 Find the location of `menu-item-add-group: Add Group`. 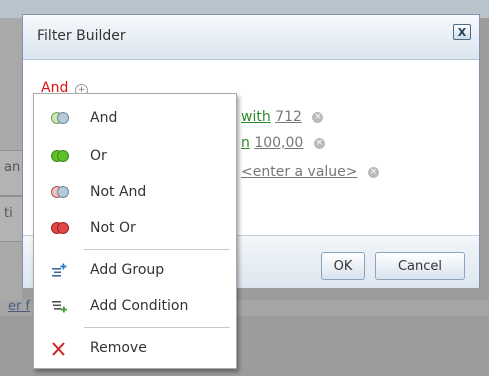

menu-item-add-group: Add Group is located at coordinates (135, 270).